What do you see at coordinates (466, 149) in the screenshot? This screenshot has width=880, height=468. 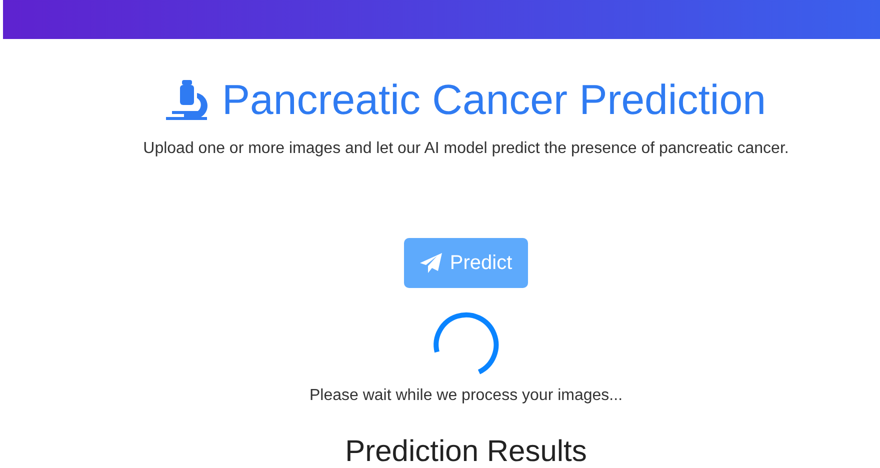 I see `subtitle: Upload one or more images and let our AI model predict the presence of pancreatic cancer.` at bounding box center [466, 149].